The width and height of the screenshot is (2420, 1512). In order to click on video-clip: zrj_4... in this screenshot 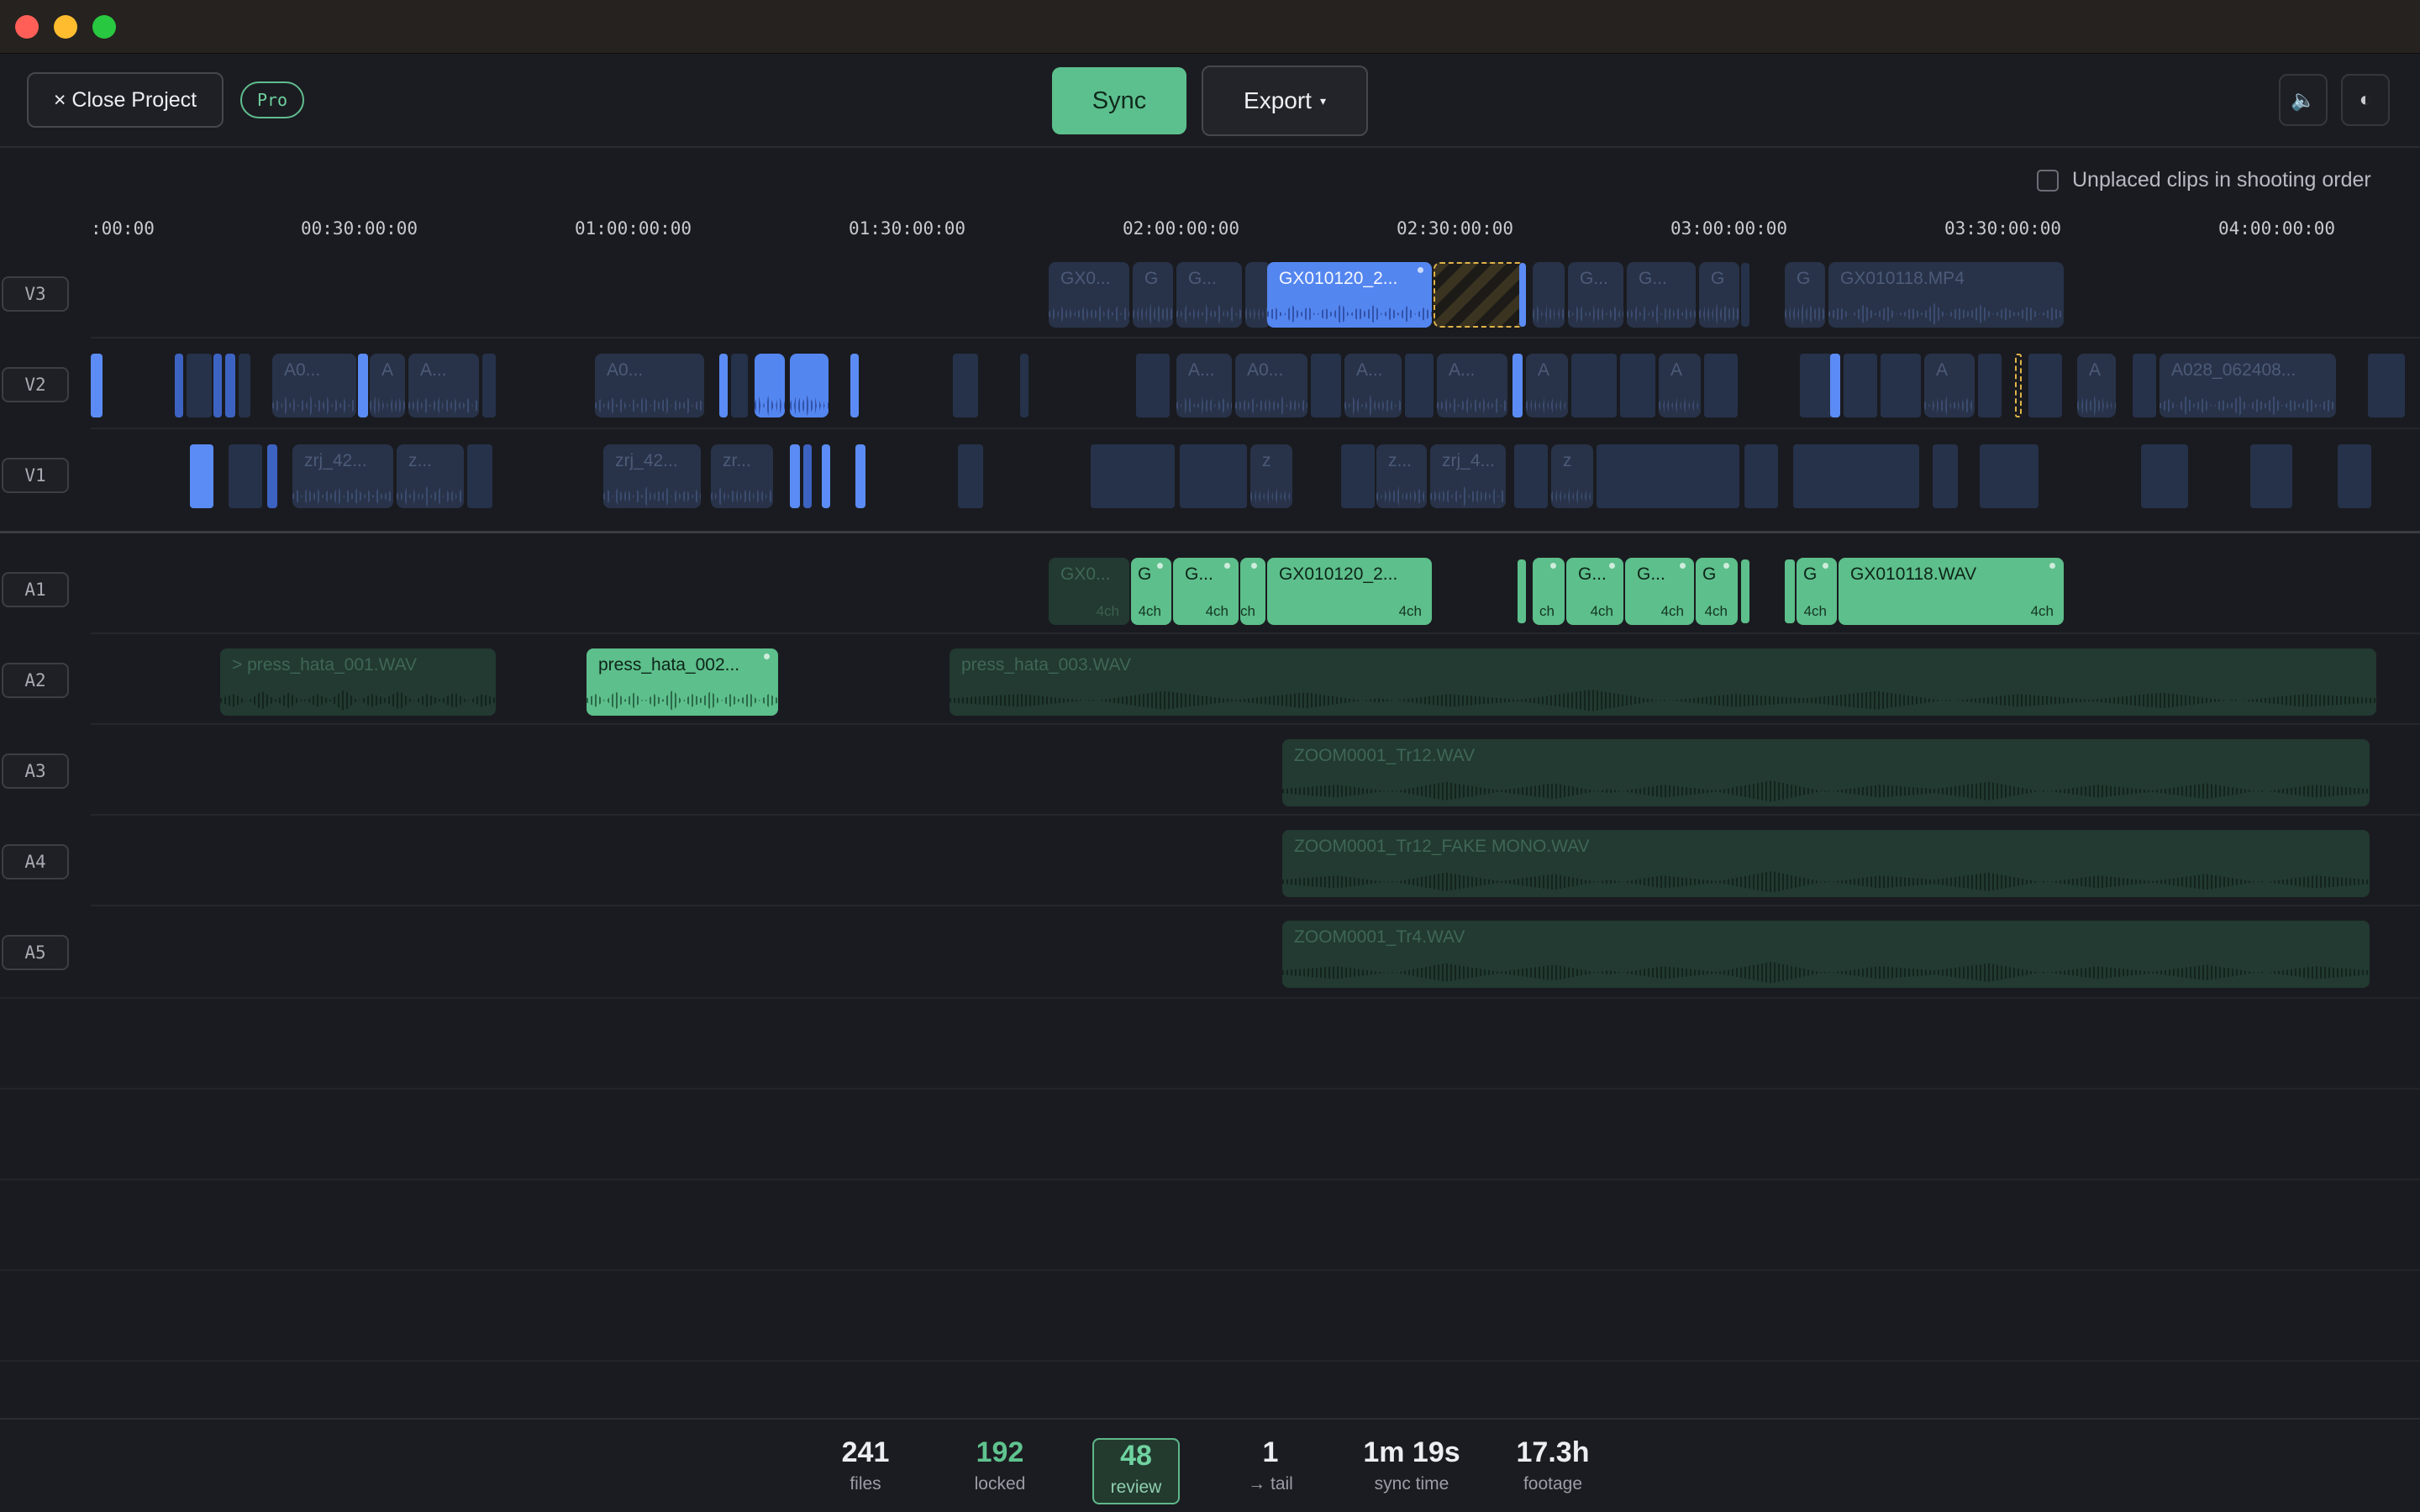, I will do `click(1468, 476)`.